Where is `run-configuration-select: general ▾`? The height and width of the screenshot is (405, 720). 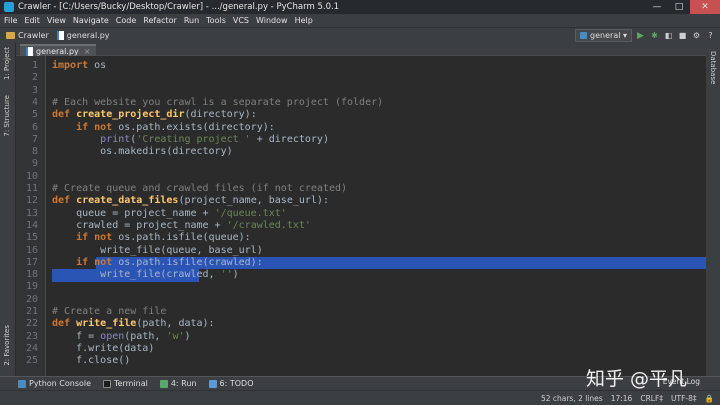
run-configuration-select: general ▾ is located at coordinates (603, 35).